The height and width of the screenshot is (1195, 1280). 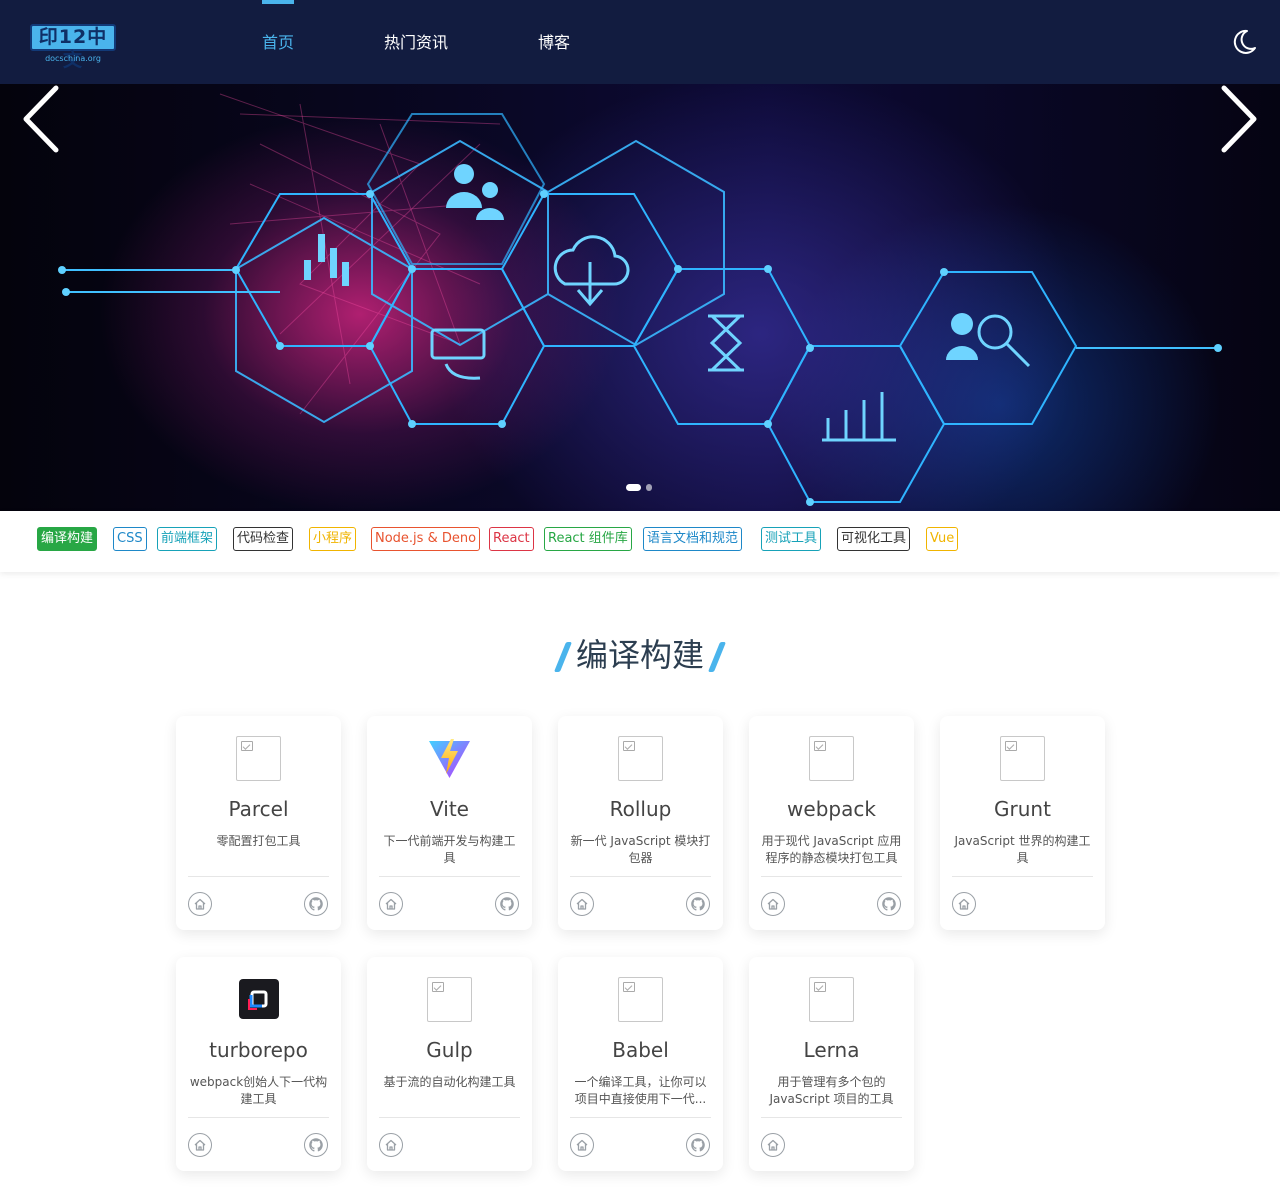 What do you see at coordinates (511, 539) in the screenshot?
I see `tag-react: React` at bounding box center [511, 539].